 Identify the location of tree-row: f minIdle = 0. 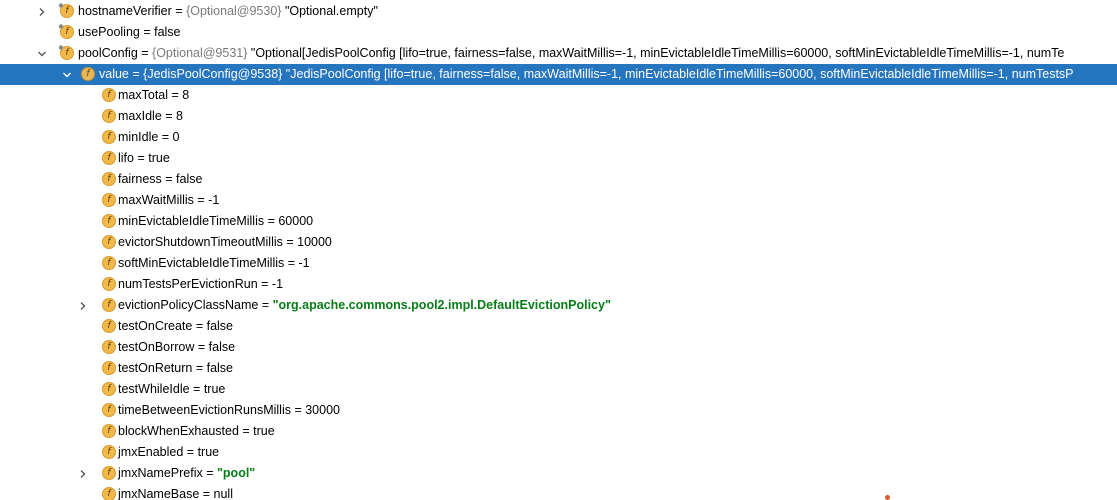
(558, 137).